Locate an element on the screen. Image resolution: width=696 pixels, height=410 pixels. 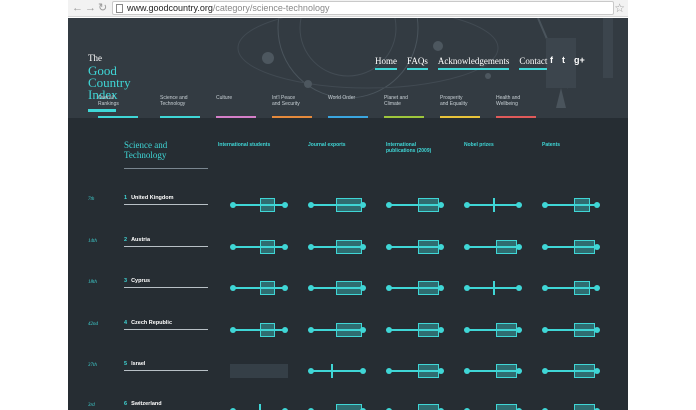
country-name: 6 Switzerland is located at coordinates (166, 404).